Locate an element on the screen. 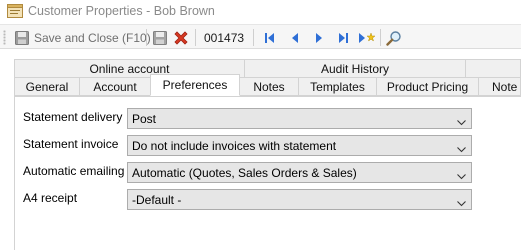 The height and width of the screenshot is (250, 521). previous-record-icon is located at coordinates (295, 38).